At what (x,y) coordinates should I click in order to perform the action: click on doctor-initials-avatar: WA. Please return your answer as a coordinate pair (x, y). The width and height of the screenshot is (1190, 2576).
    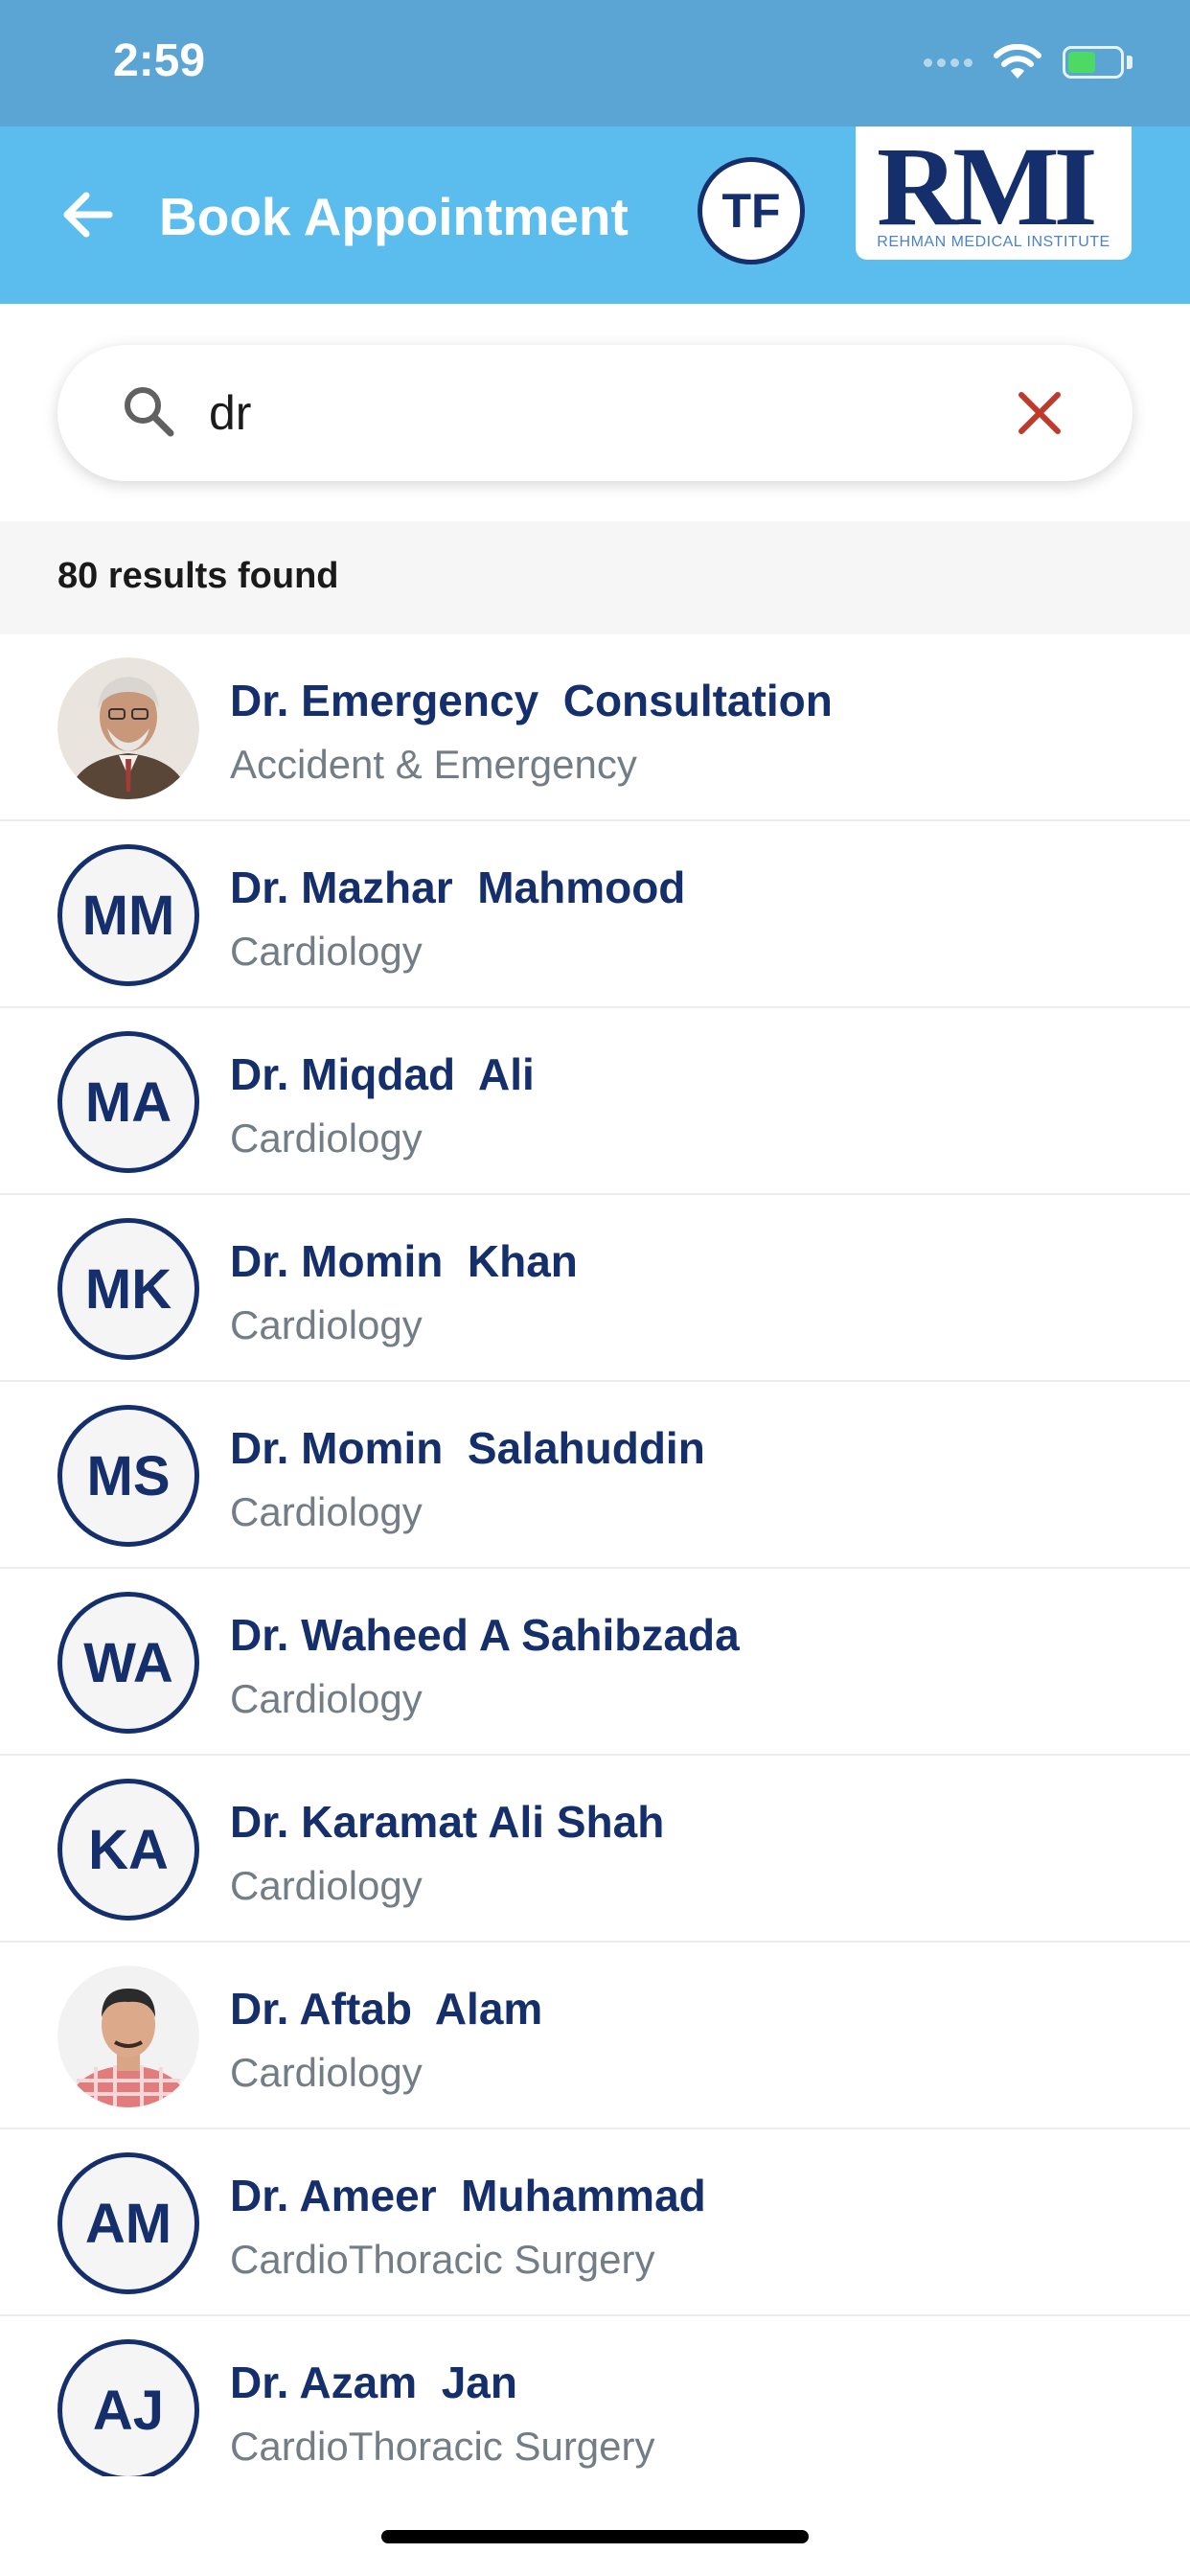
    Looking at the image, I should click on (128, 1663).